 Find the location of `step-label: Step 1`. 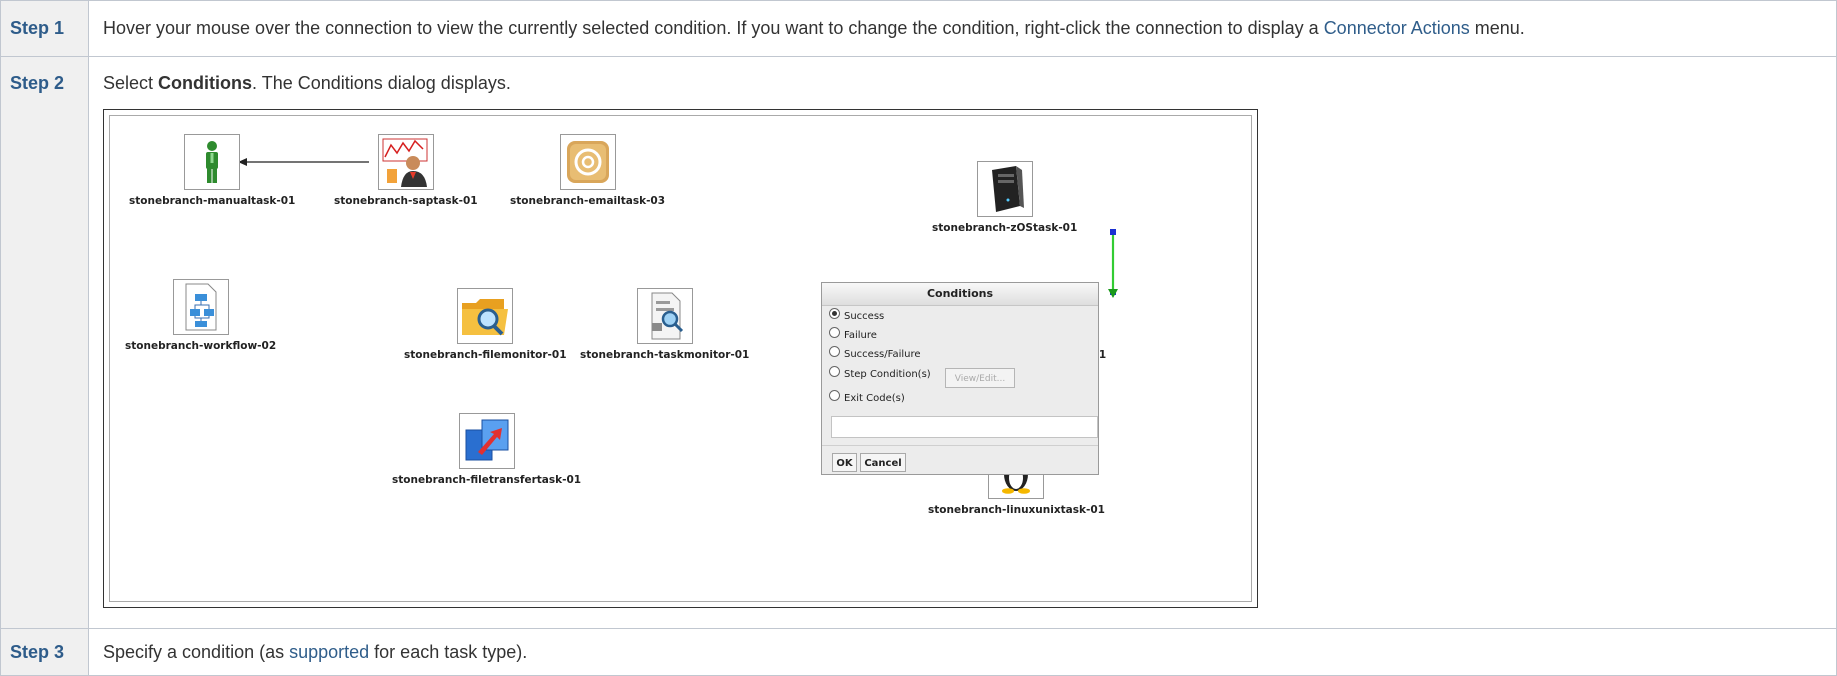

step-label: Step 1 is located at coordinates (44, 28).